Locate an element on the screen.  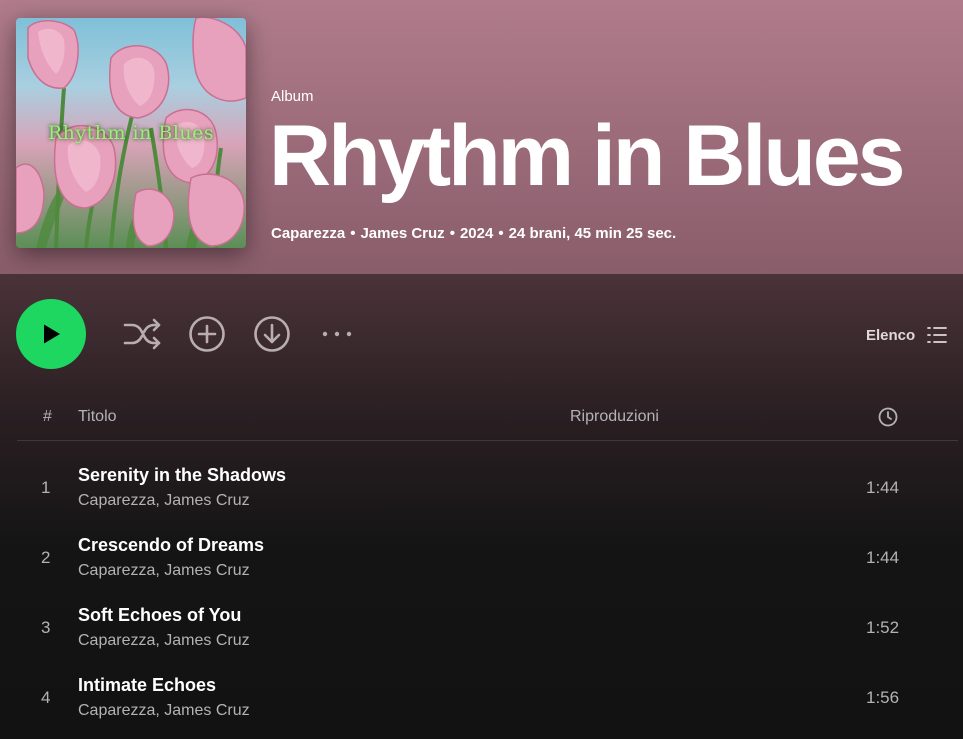
download-button is located at coordinates (272, 334).